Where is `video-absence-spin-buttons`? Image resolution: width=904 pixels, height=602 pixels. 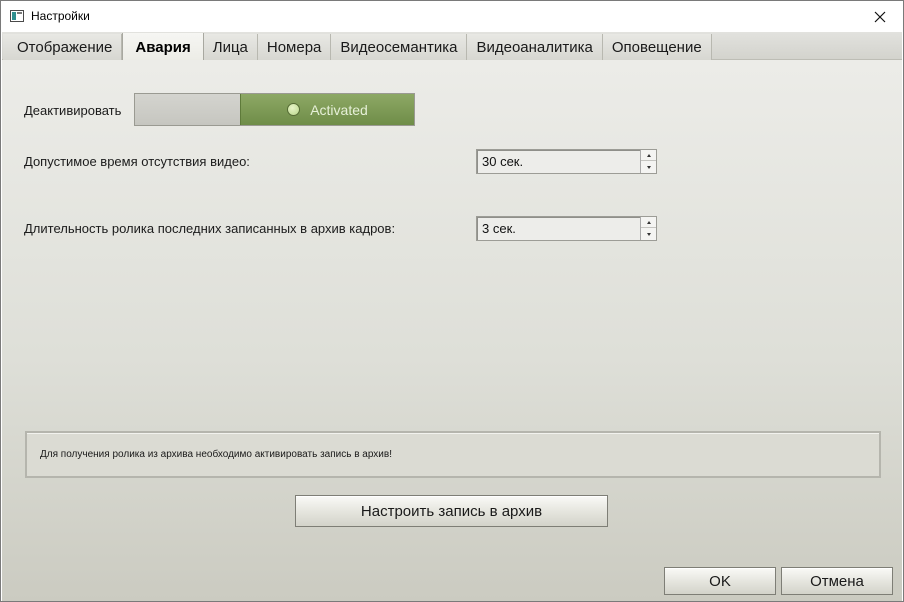
video-absence-spin-buttons is located at coordinates (648, 161).